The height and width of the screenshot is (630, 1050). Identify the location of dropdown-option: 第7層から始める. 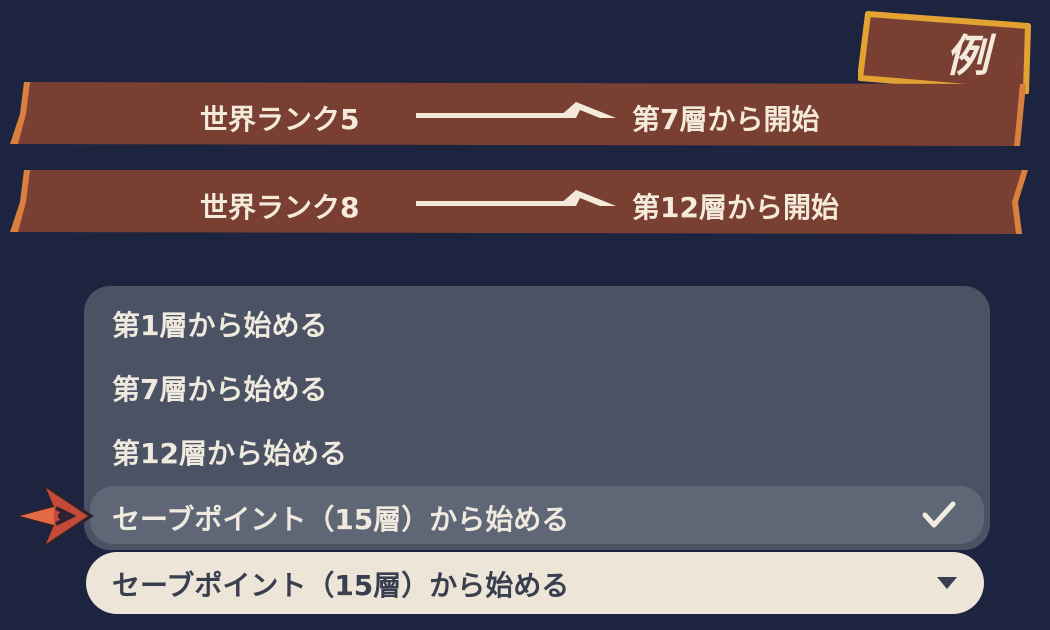
(537, 384).